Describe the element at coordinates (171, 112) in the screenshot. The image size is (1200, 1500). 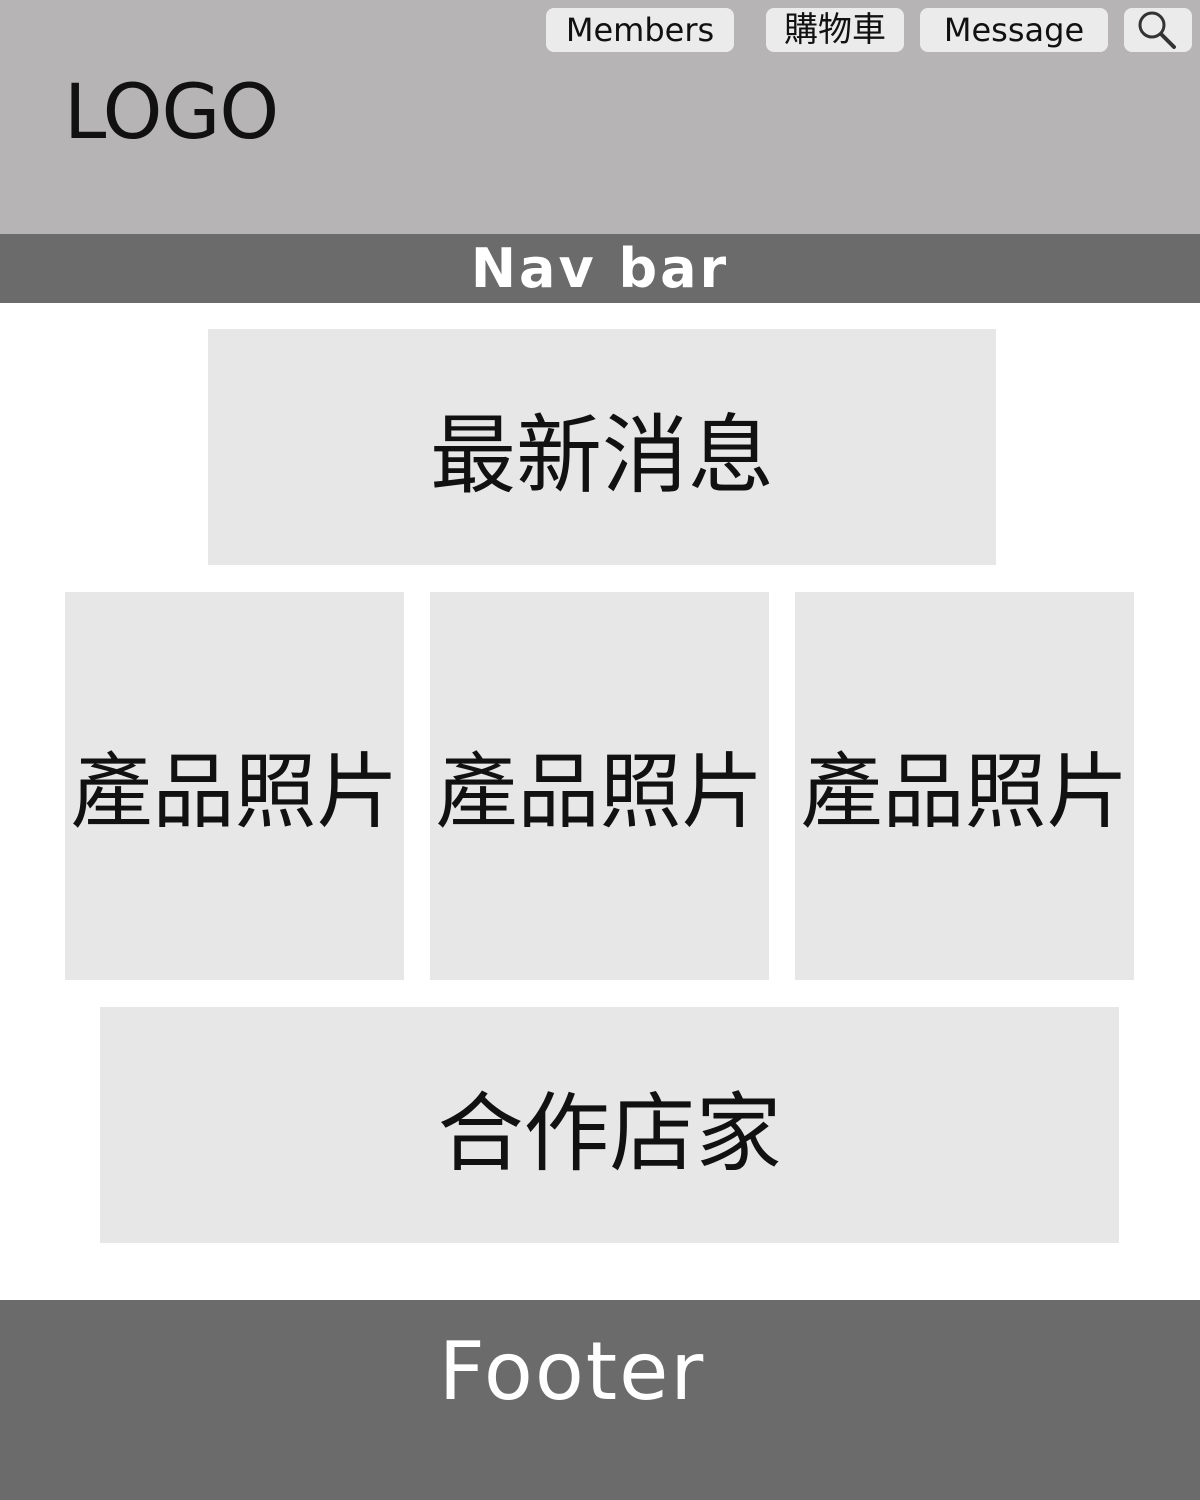
I see `logo: LOGO` at that location.